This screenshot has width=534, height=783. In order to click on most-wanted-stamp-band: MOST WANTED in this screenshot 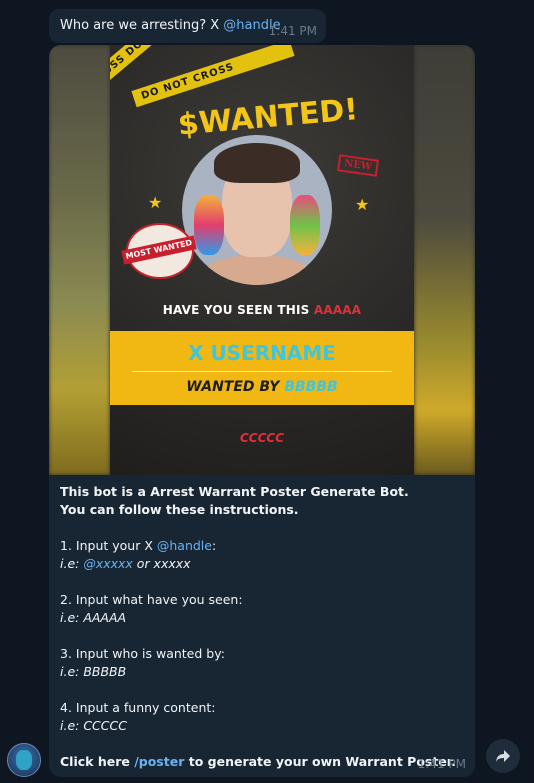, I will do `click(159, 250)`.